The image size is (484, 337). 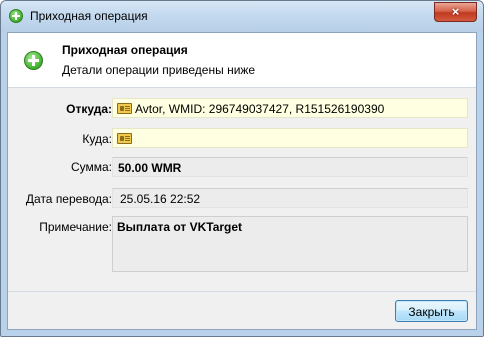 What do you see at coordinates (75, 227) in the screenshot?
I see `note-label: Примечание:` at bounding box center [75, 227].